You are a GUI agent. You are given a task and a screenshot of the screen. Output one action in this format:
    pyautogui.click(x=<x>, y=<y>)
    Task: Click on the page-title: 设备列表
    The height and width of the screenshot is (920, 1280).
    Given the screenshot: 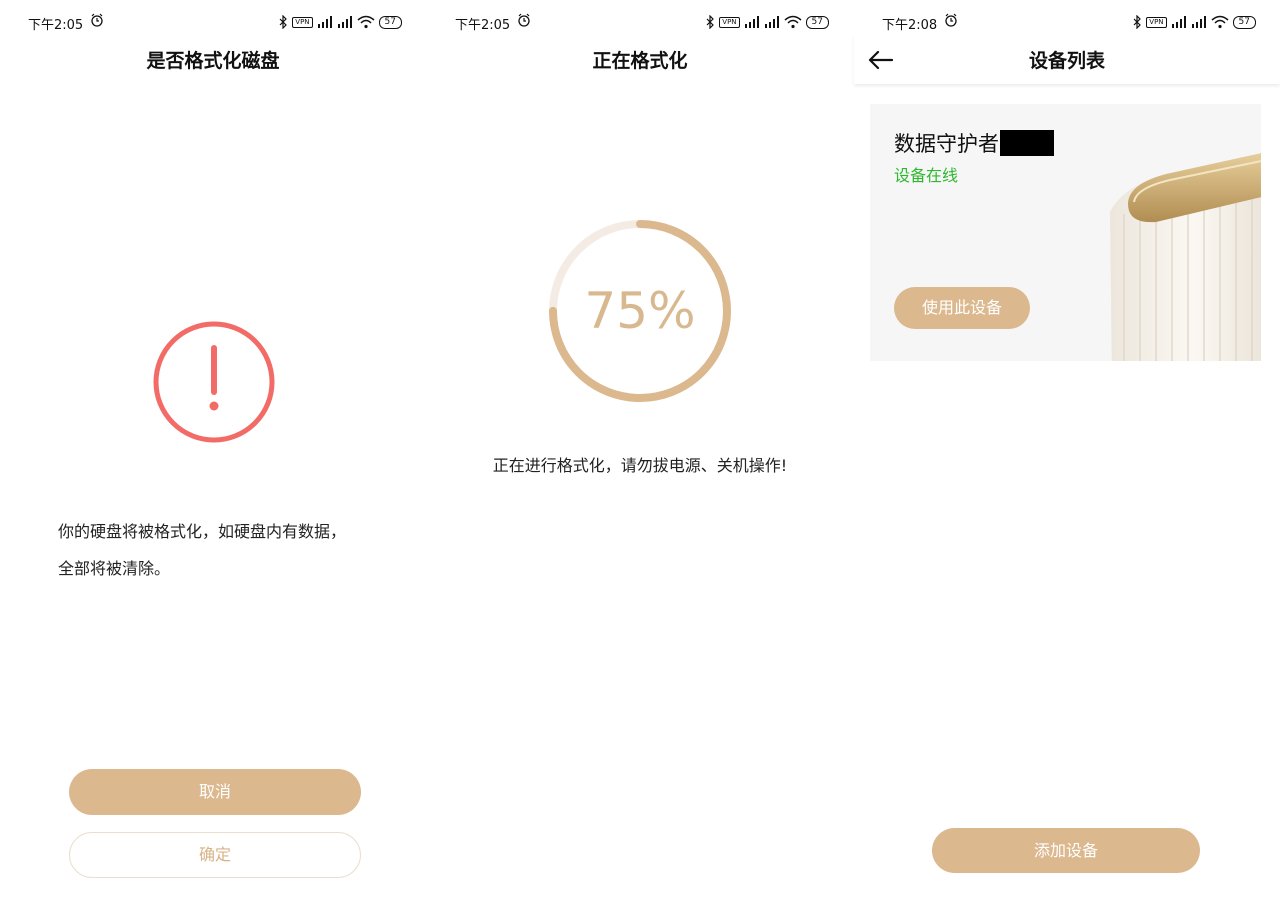 What is the action you would take?
    pyautogui.click(x=1066, y=61)
    